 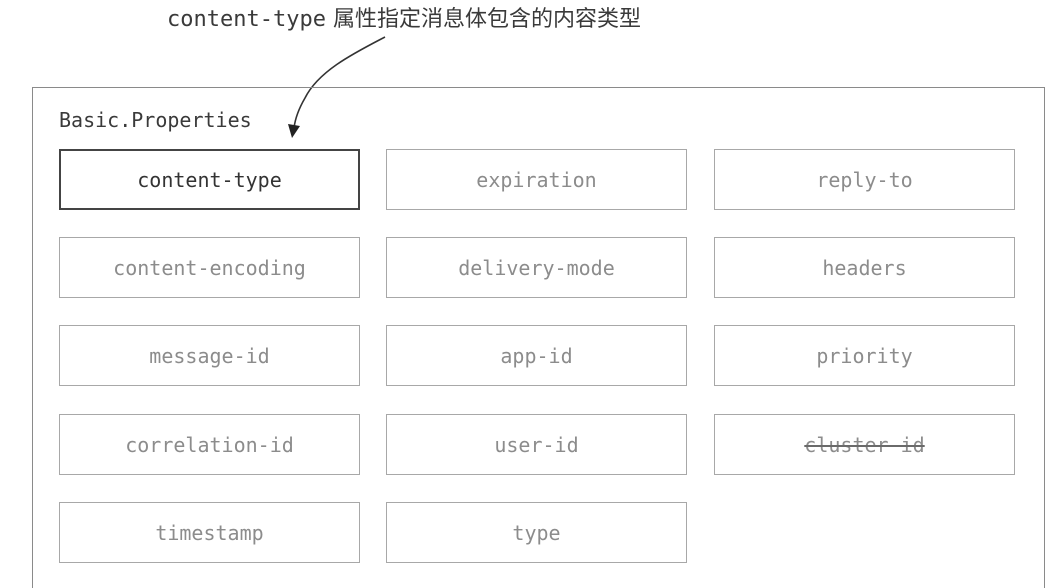 I want to click on annotation-caption: content-type 属性指定消息体包含的内容类型, so click(x=404, y=20).